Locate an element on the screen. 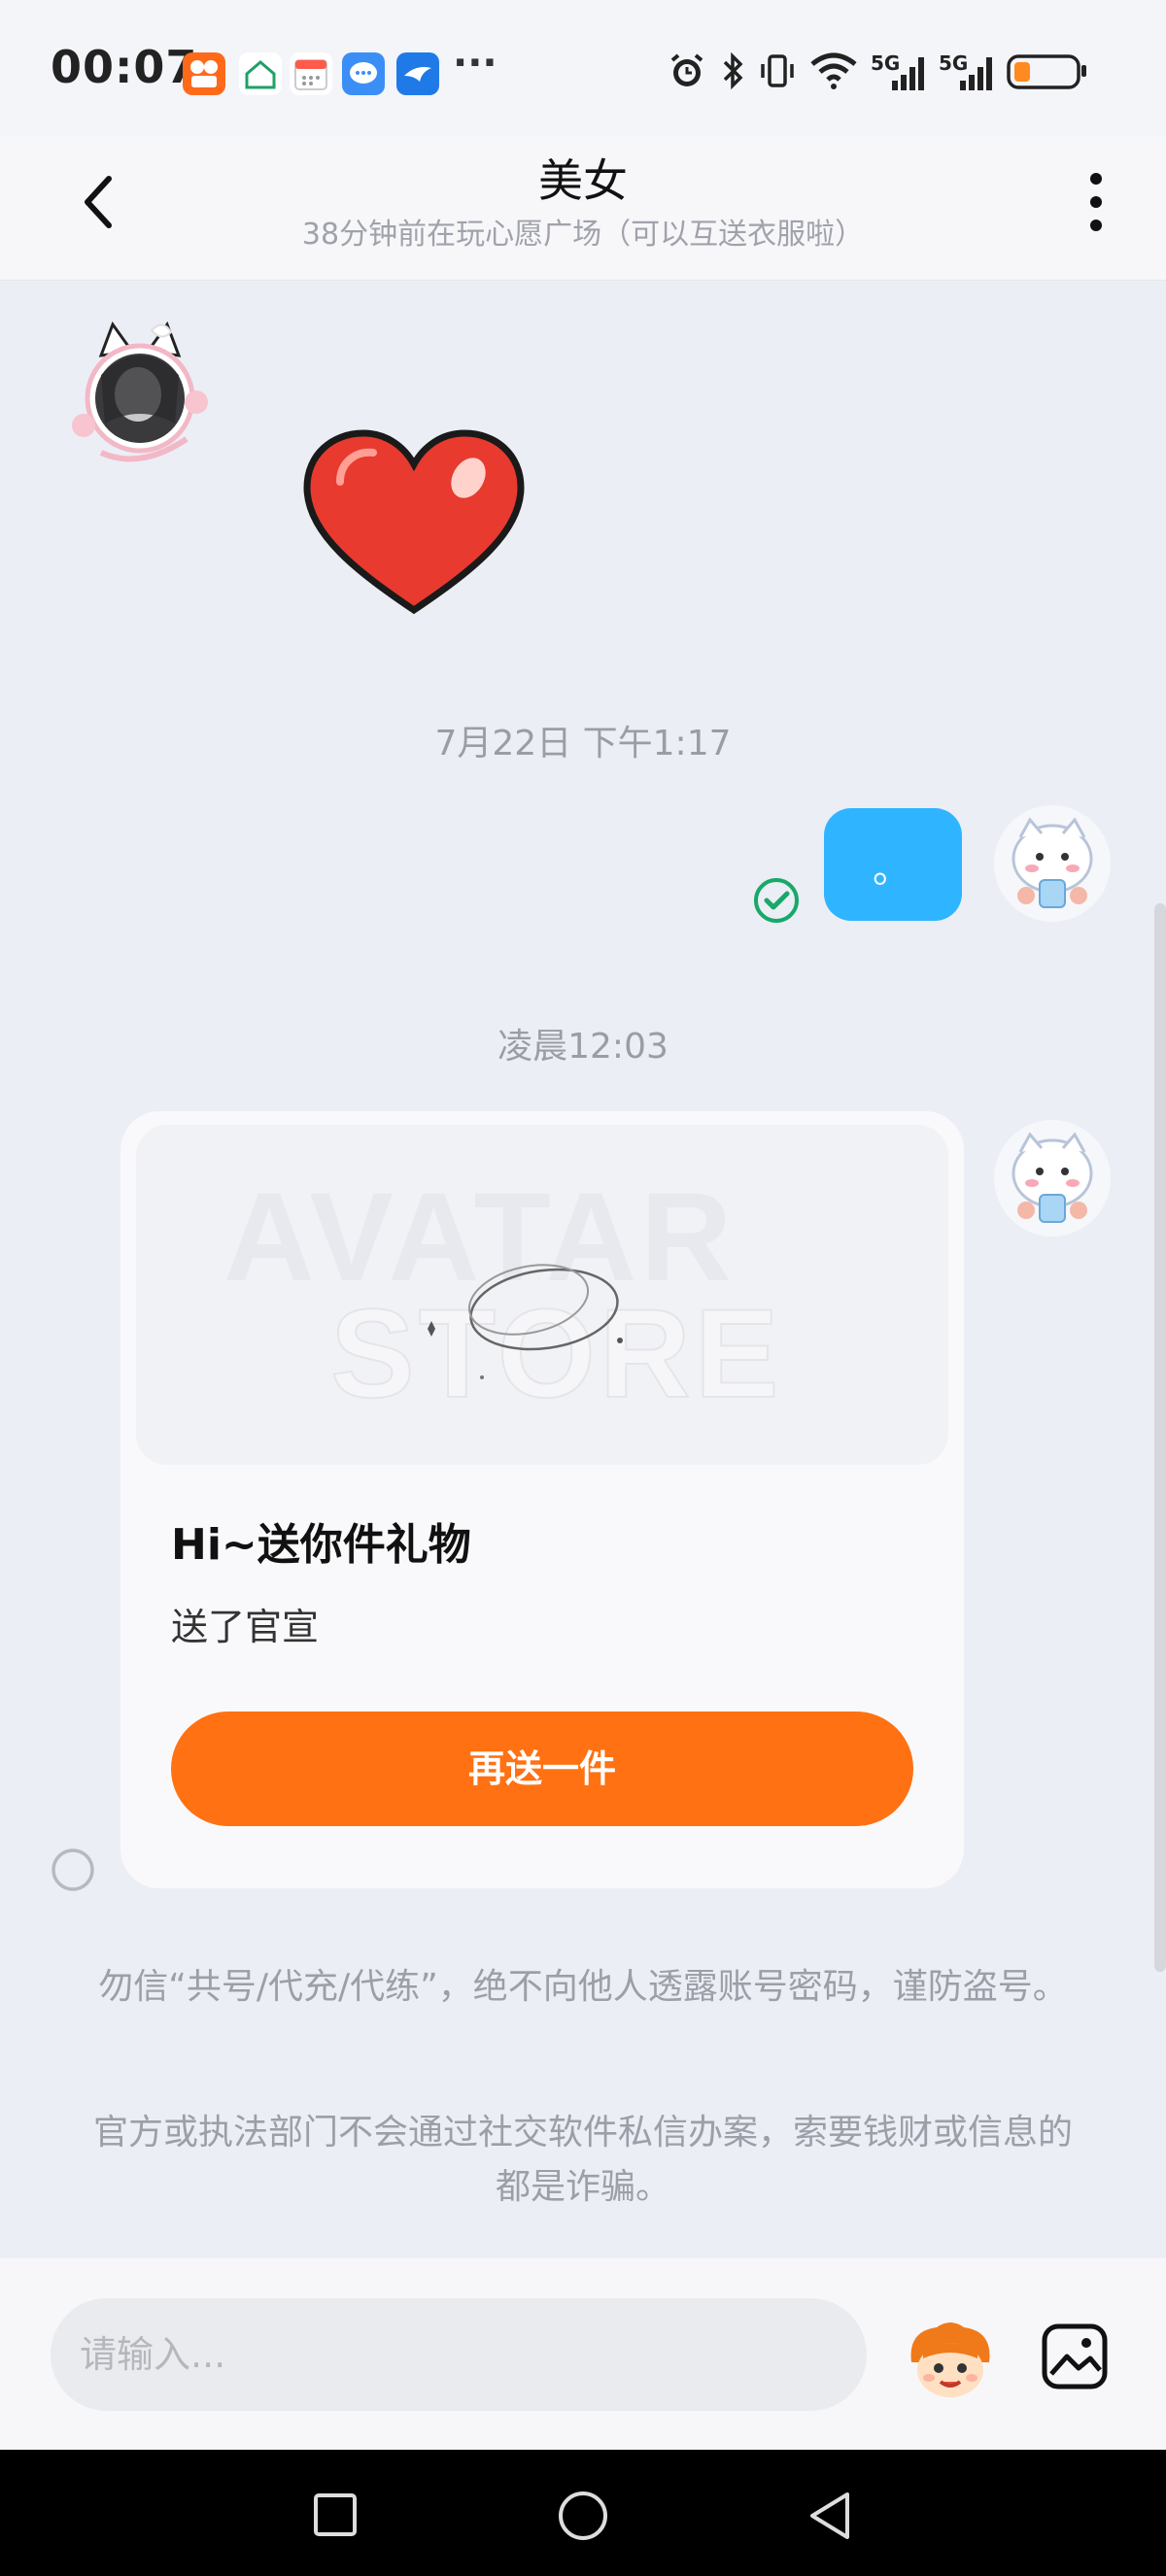 The image size is (1166, 2576). calendar-app-icon is located at coordinates (311, 73).